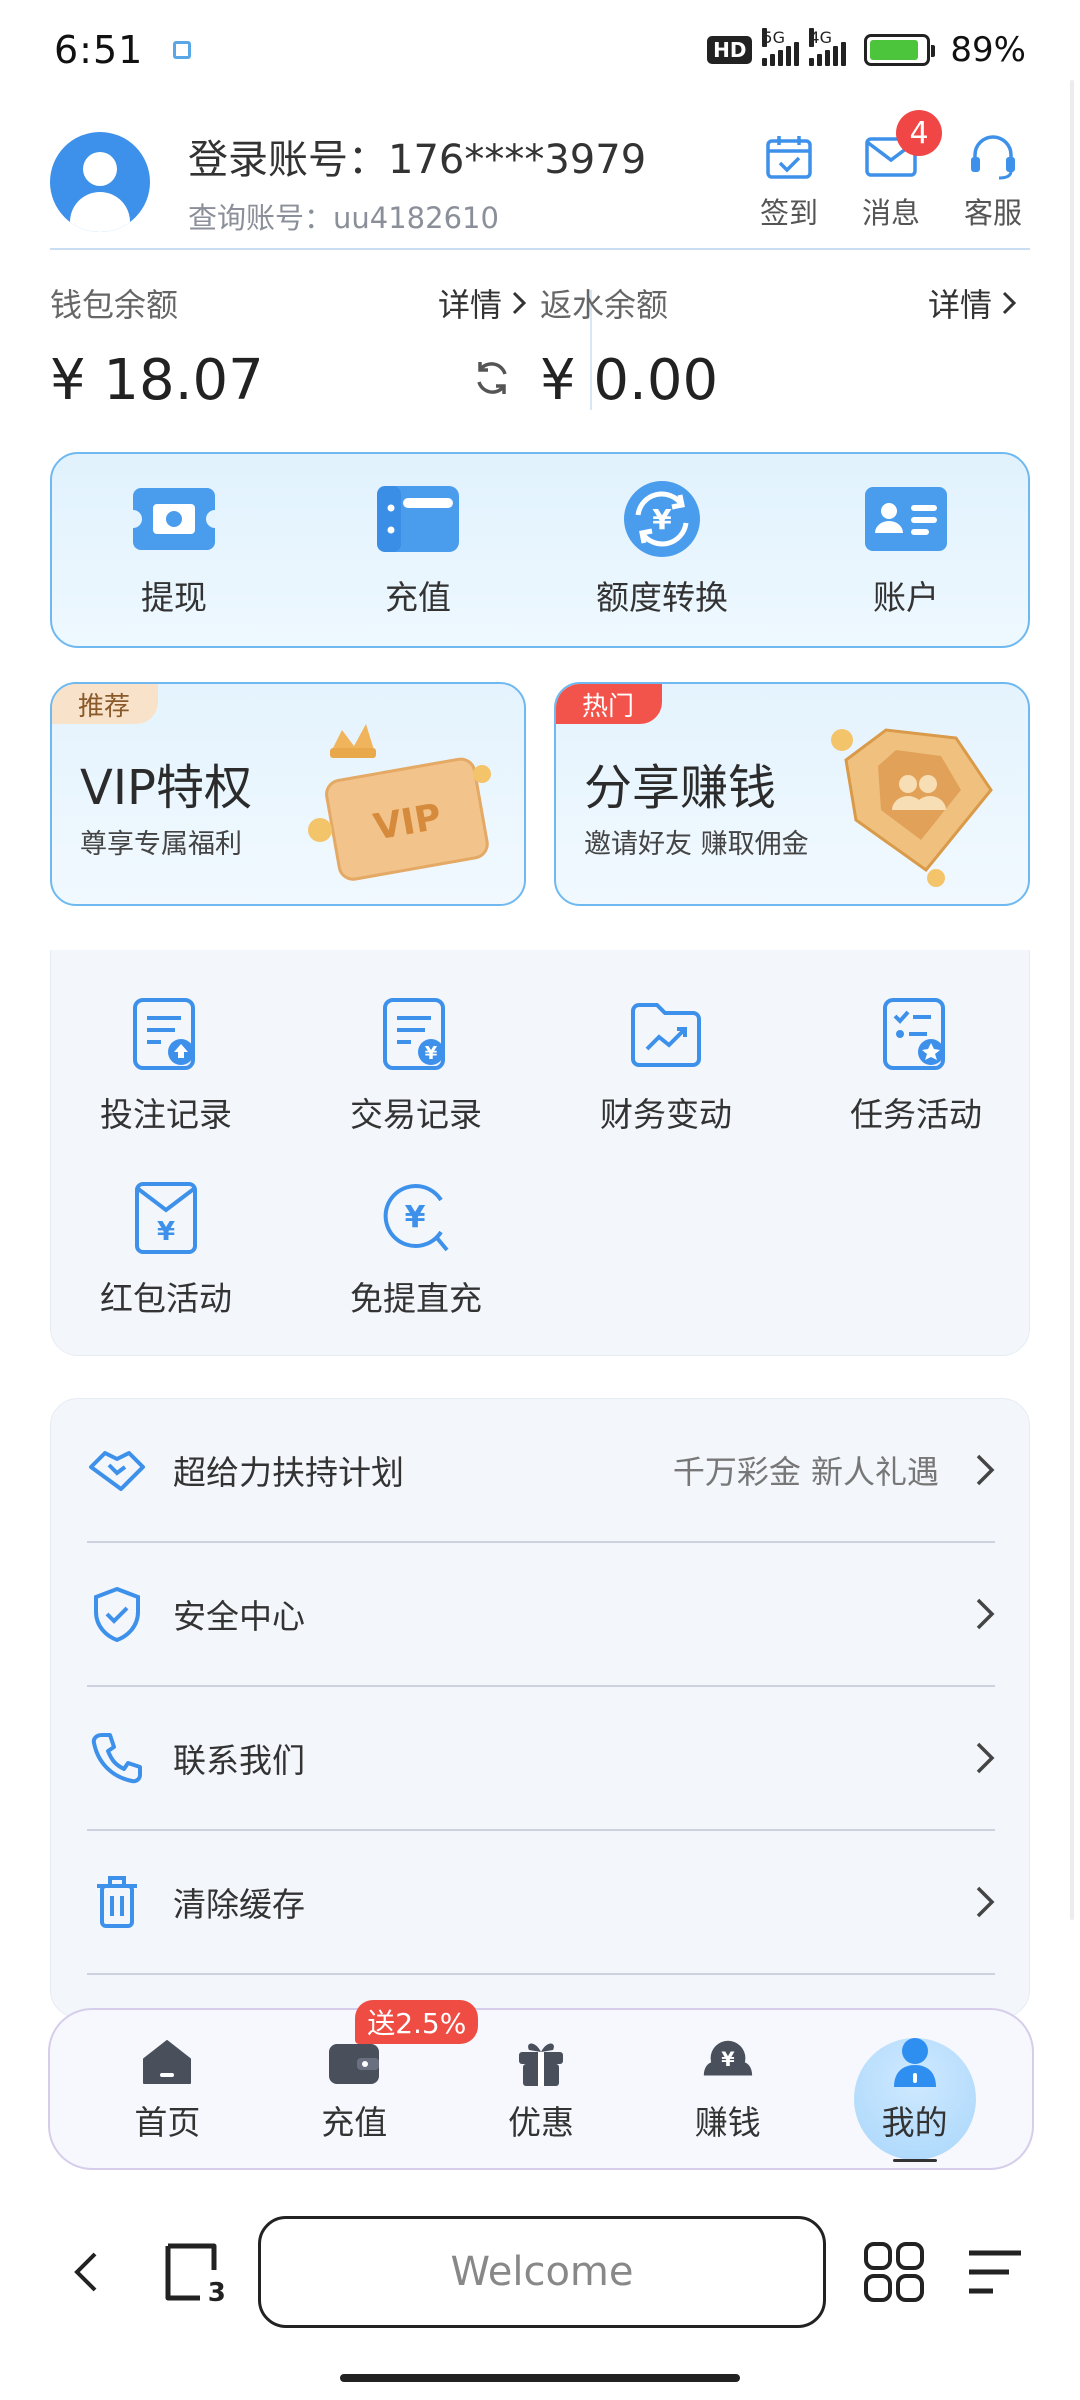 This screenshot has height=2400, width=1080. What do you see at coordinates (174, 550) in the screenshot?
I see `withdraw-button: 提现` at bounding box center [174, 550].